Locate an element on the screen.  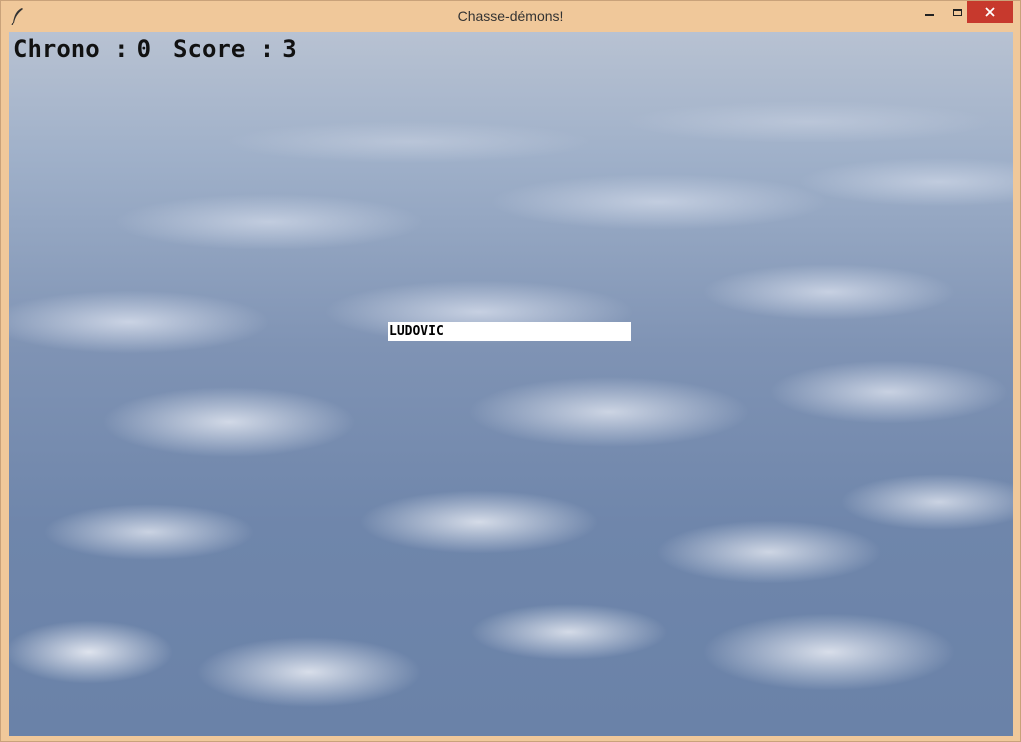
hud: Chrono :0 Score :3 is located at coordinates (155, 49).